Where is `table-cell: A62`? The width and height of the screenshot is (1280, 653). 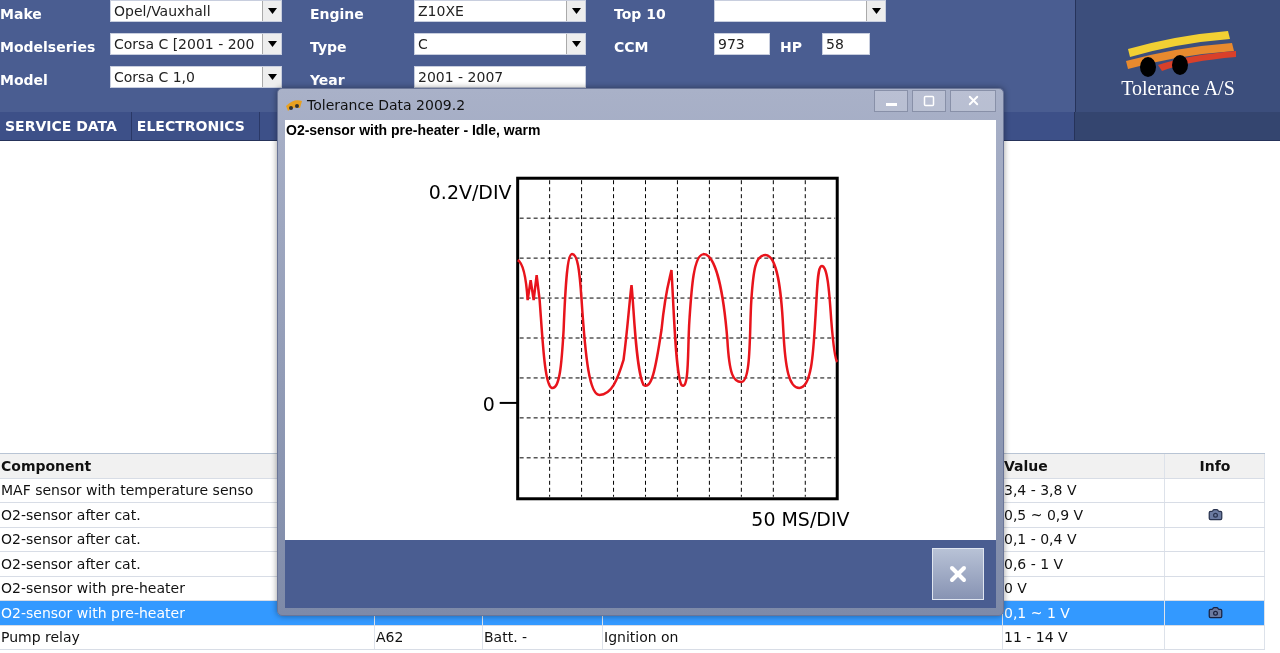
table-cell: A62 is located at coordinates (429, 637).